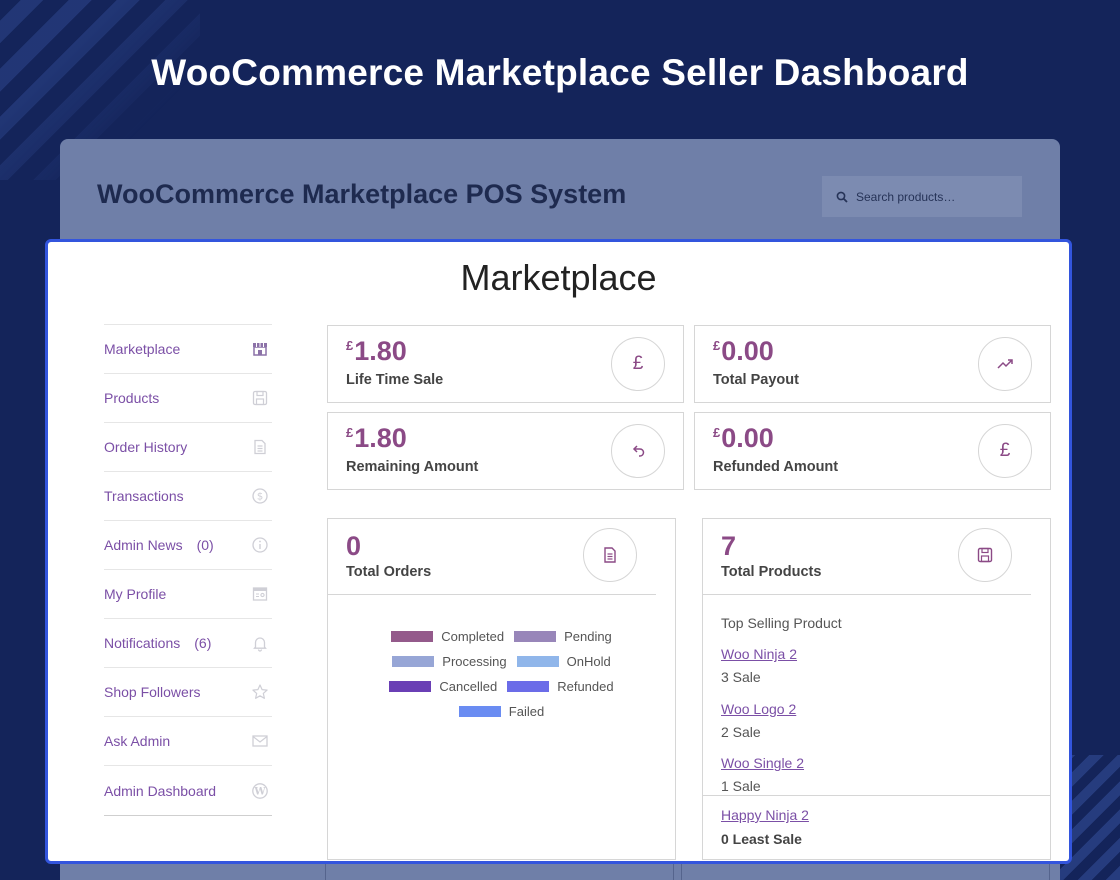 The height and width of the screenshot is (880, 1120). Describe the element at coordinates (389, 572) in the screenshot. I see `total-orders-label: Total Orders` at that location.